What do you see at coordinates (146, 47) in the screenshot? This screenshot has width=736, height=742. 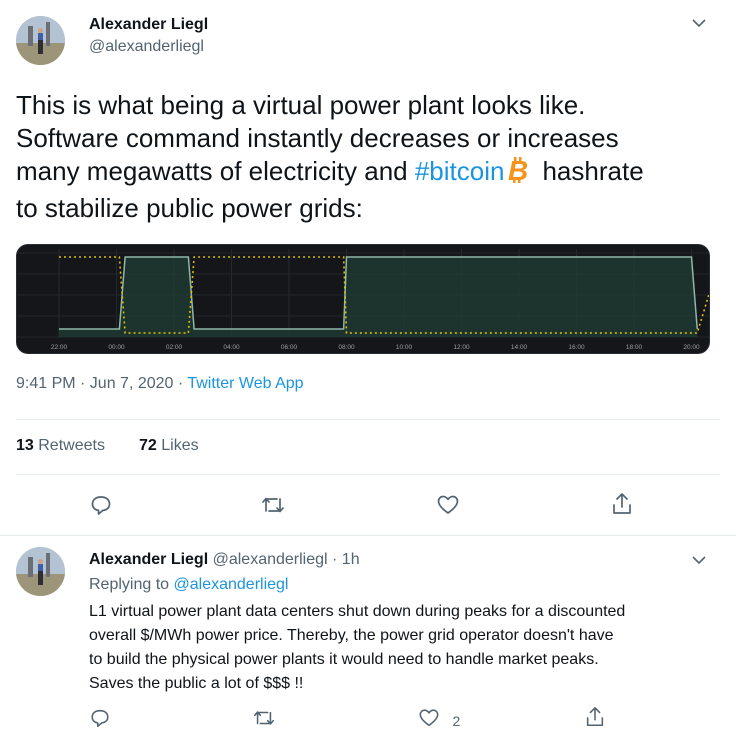 I see `author-handle: @alexanderliegl` at bounding box center [146, 47].